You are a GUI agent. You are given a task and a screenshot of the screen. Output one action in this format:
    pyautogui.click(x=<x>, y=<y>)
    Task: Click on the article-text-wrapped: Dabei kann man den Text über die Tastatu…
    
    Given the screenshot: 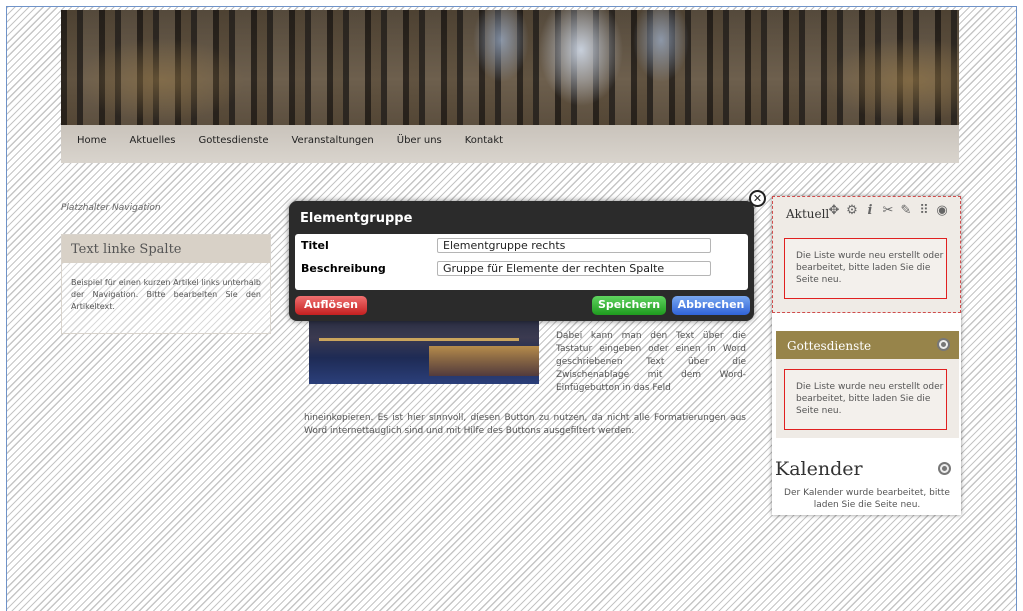 What is the action you would take?
    pyautogui.click(x=651, y=362)
    